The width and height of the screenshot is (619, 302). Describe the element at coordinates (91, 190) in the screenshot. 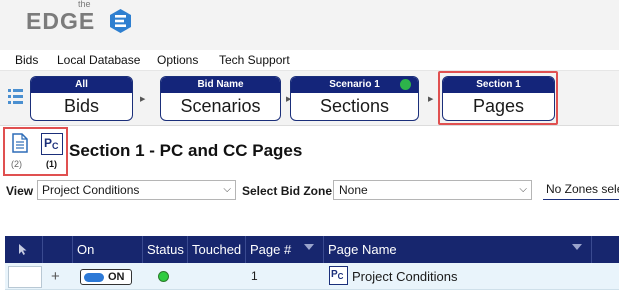

I see `view-dropdown-value: Project Conditions` at that location.